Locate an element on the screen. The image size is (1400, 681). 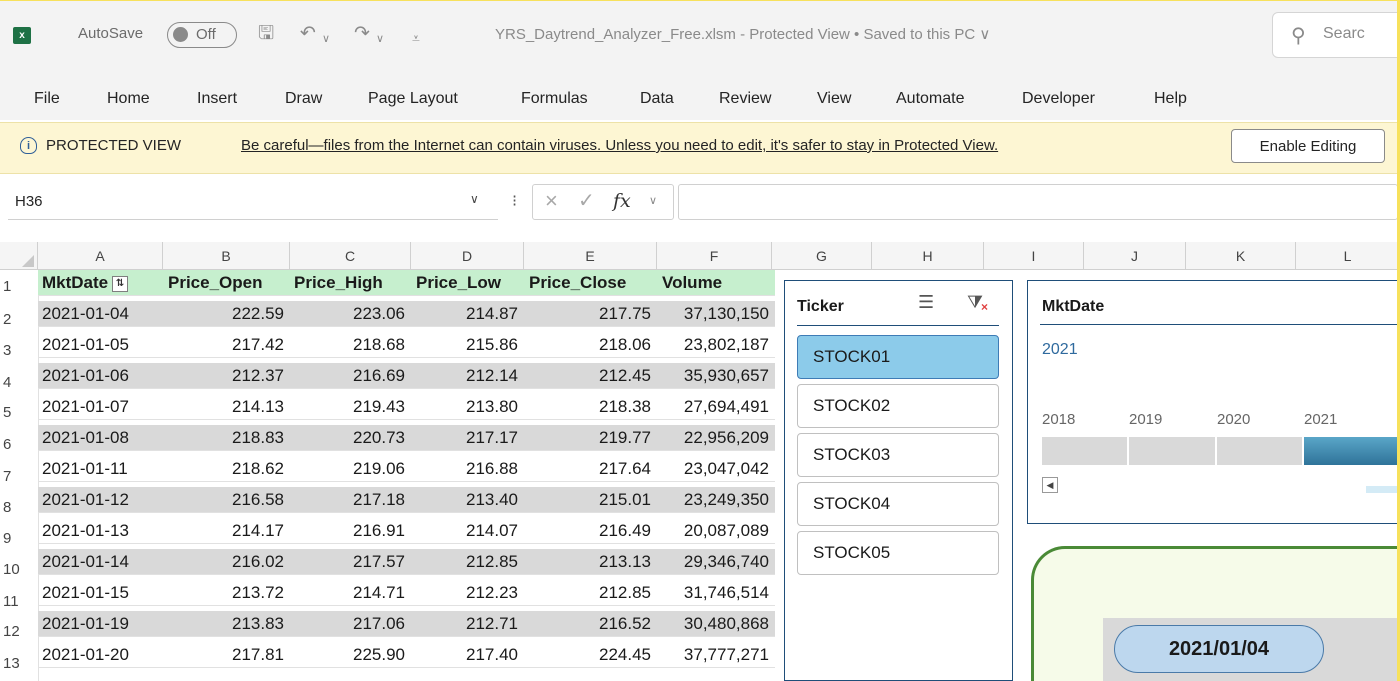
row-header: 2 is located at coordinates (19, 320).